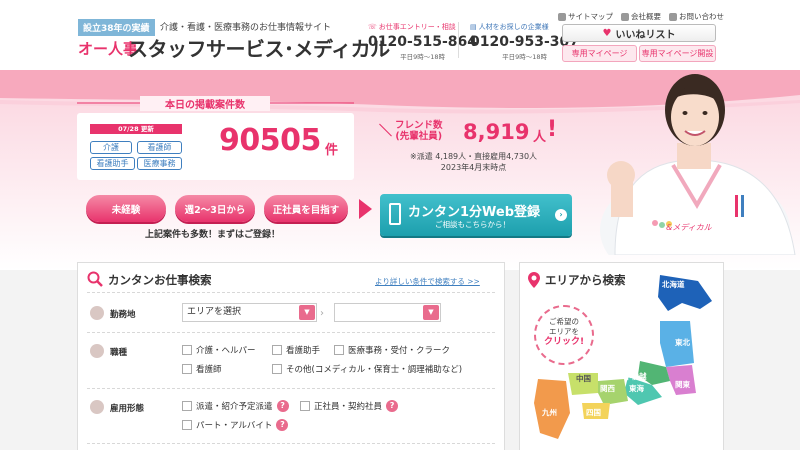  I want to click on category-kaigo: 介護, so click(111, 147).